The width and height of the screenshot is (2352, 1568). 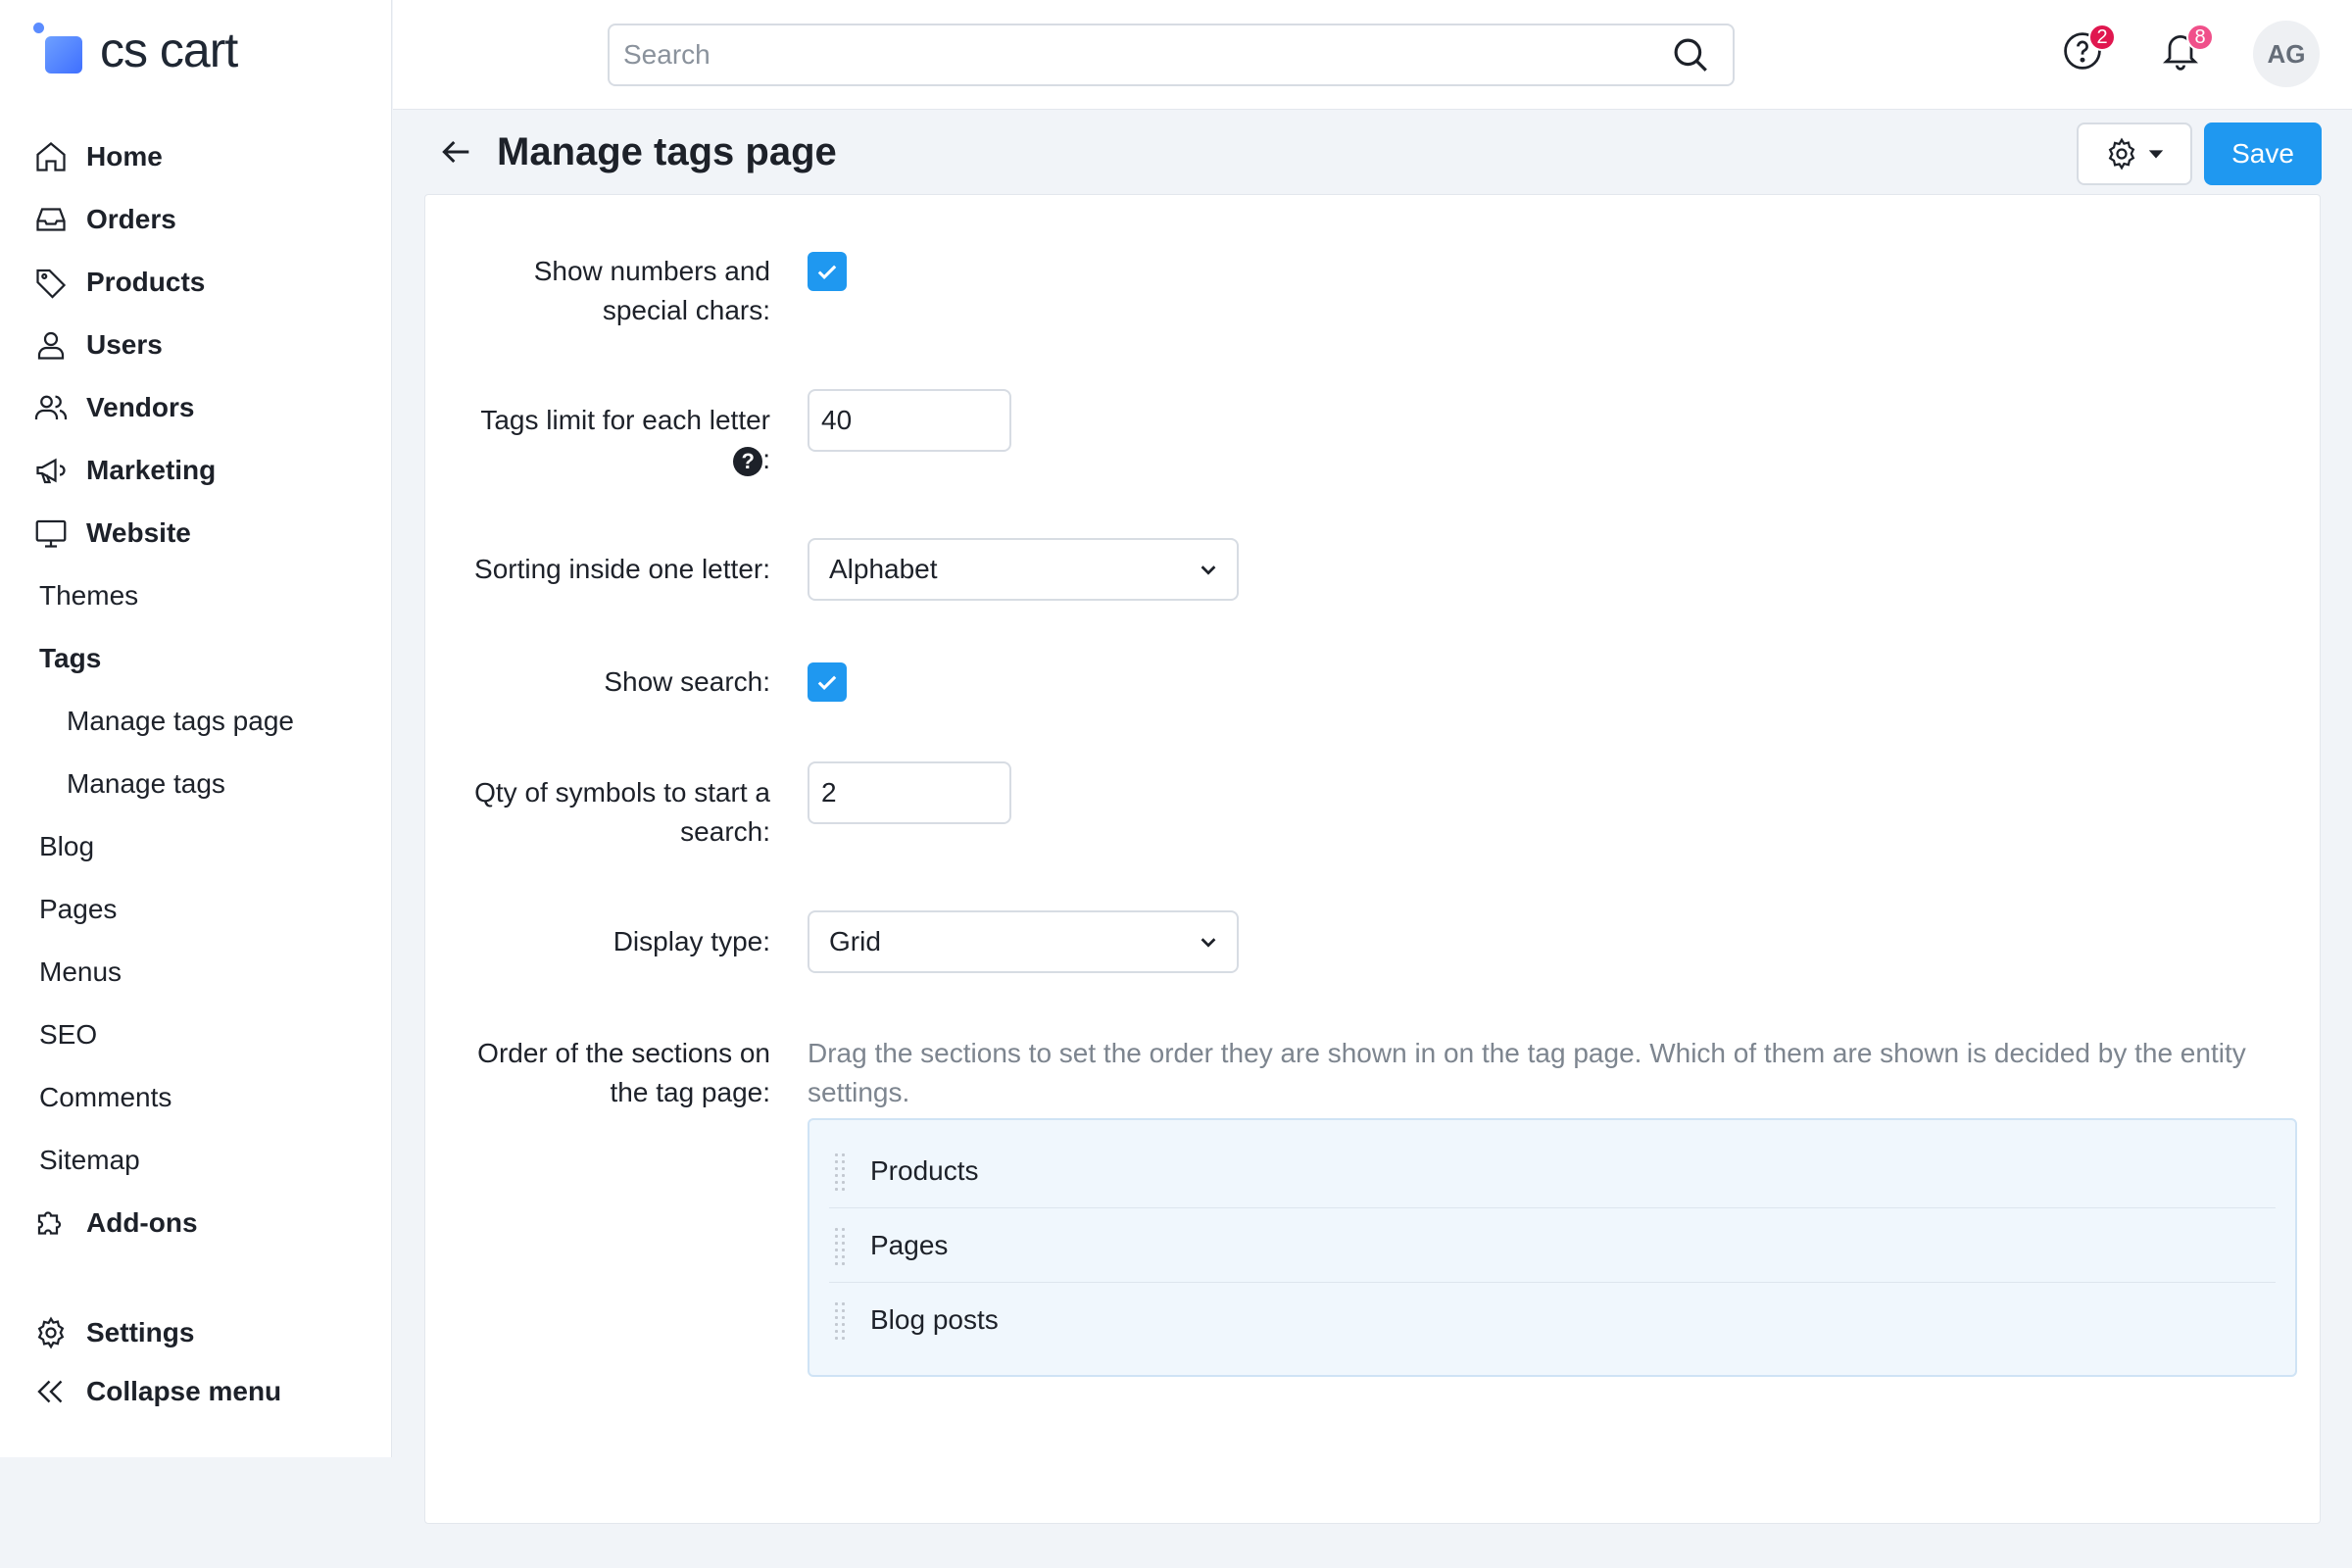 What do you see at coordinates (140, 407) in the screenshot?
I see `sidebar-item-label: Vendors` at bounding box center [140, 407].